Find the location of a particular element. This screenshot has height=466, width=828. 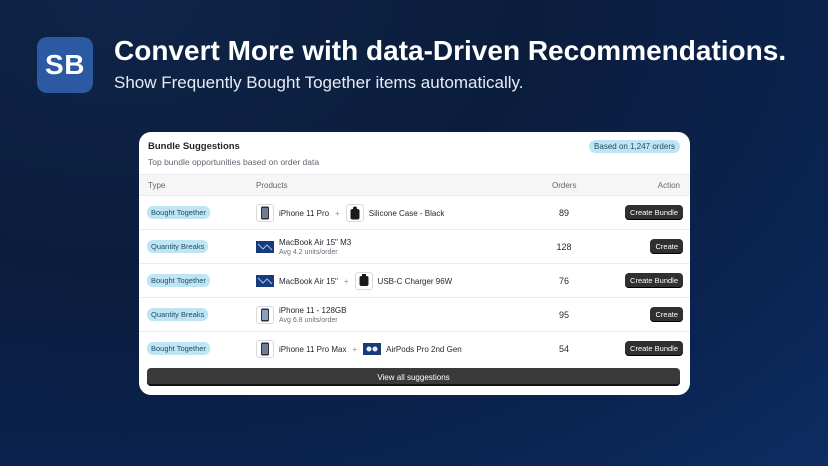

product-name: iPhone 11 Pro Max is located at coordinates (313, 349).